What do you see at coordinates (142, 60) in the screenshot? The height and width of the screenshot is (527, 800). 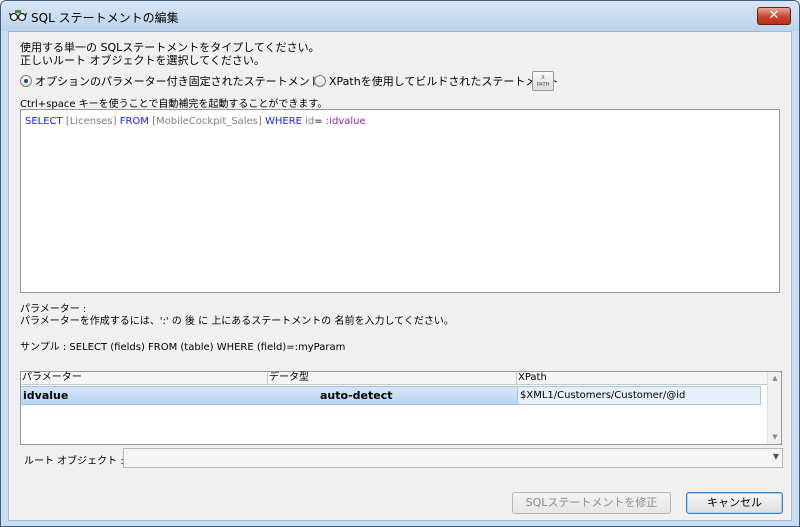 I see `description-line-2: 正しいルート オブジェクトを選択してください。` at bounding box center [142, 60].